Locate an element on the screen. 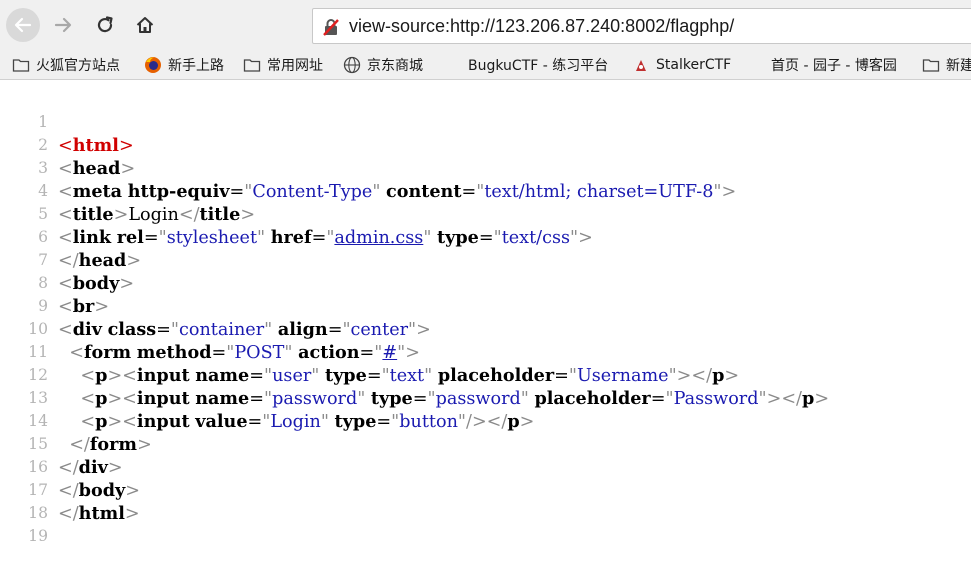 The image size is (971, 571). source-line: 2 <head> is located at coordinates (485, 145).